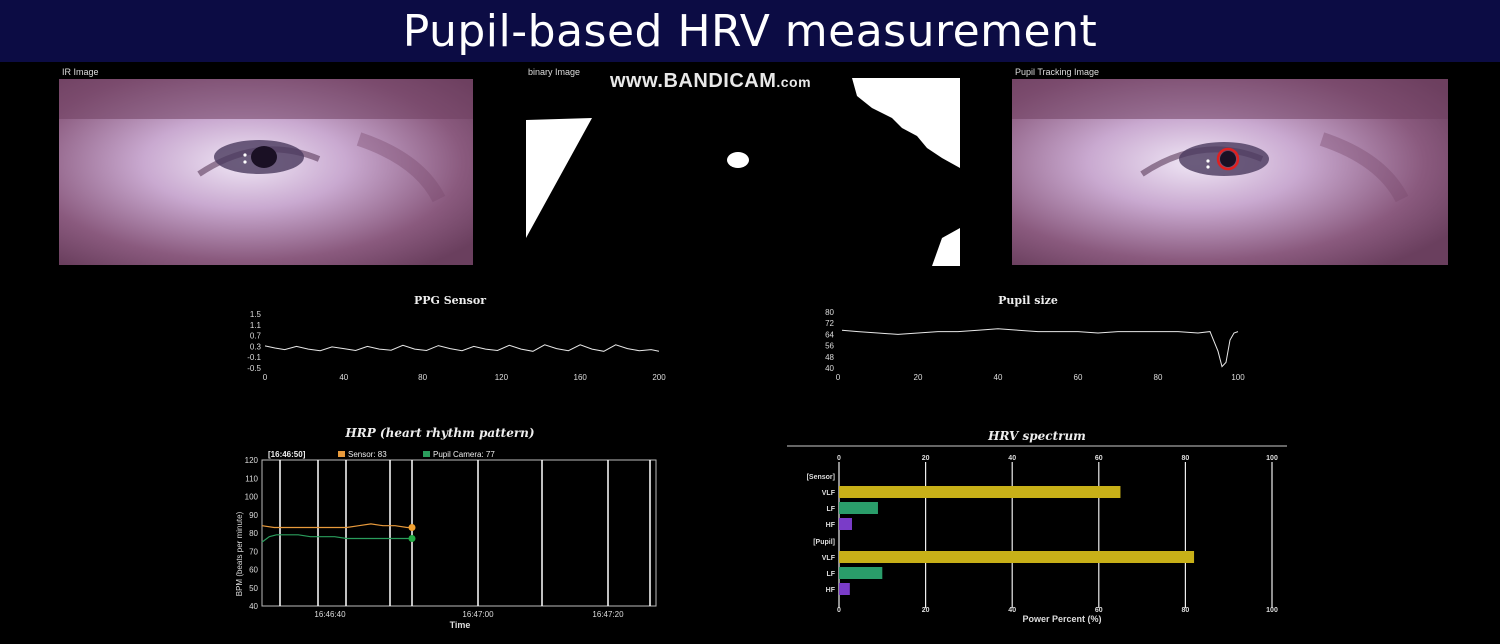 The width and height of the screenshot is (1500, 644). What do you see at coordinates (1238, 377) in the screenshot?
I see `psz-xtick-label: 100` at bounding box center [1238, 377].